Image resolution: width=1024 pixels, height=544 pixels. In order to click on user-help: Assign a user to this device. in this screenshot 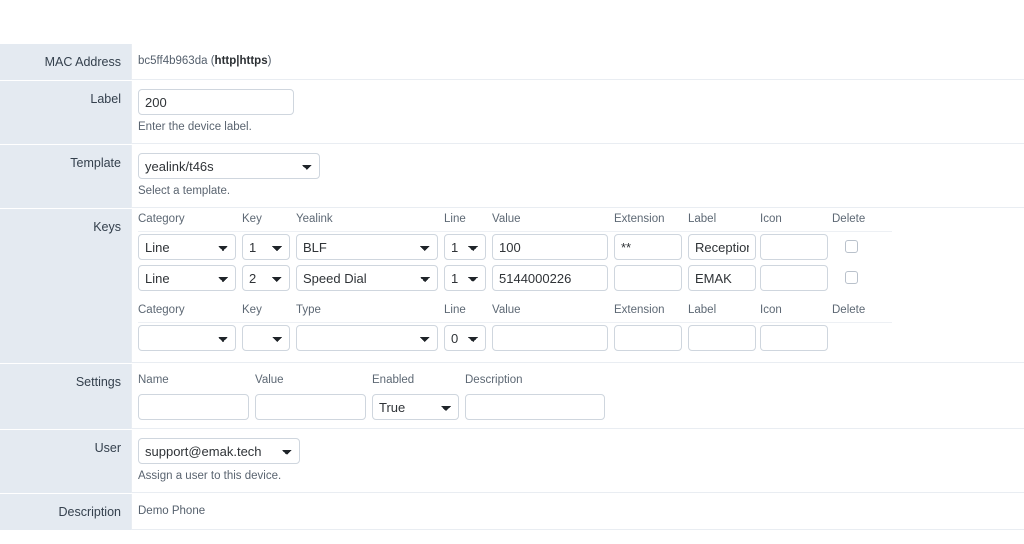, I will do `click(210, 476)`.